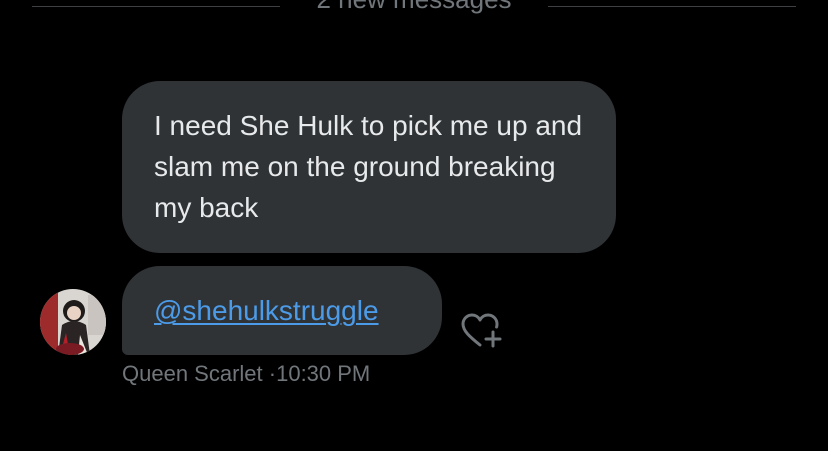 The image size is (828, 451). I want to click on new-messages-label: 2 new messages, so click(414, 7).